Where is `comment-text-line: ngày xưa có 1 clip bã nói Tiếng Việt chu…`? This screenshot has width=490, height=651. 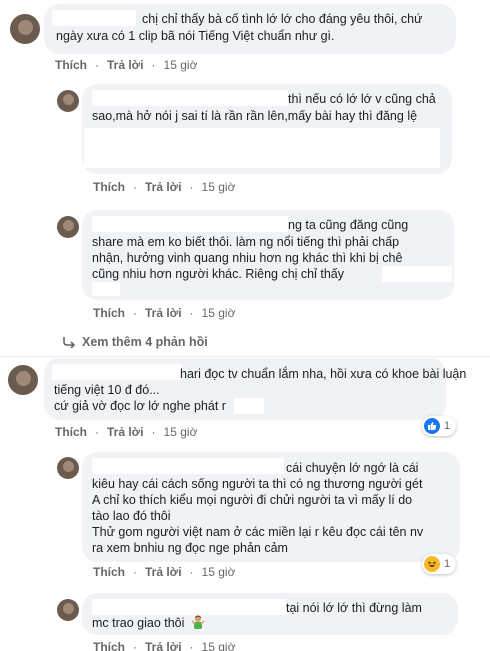
comment-text-line: ngày xưa có 1 clip bã nói Tiếng Việt chu… is located at coordinates (195, 36).